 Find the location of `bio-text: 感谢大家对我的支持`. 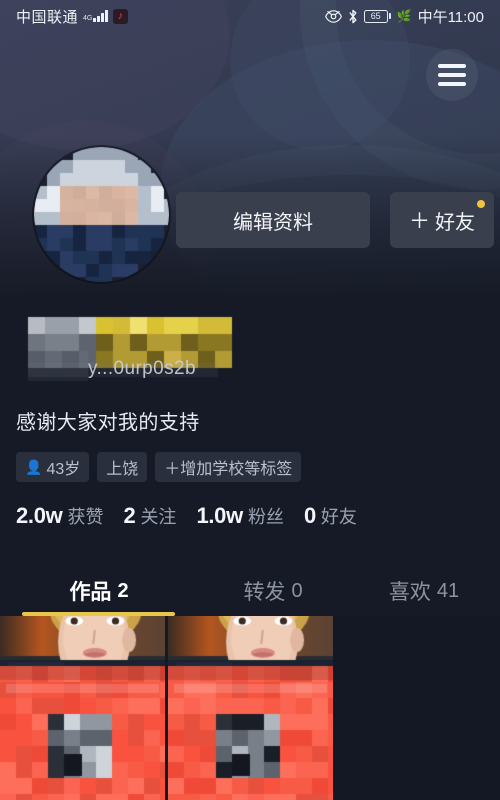

bio-text: 感谢大家对我的支持 is located at coordinates (108, 423).